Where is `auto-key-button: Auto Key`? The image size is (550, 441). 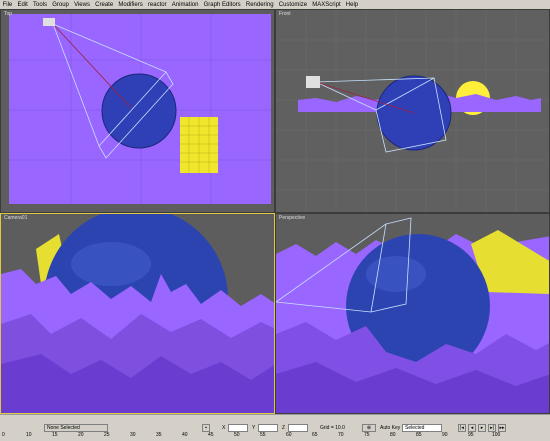
auto-key-button: Auto Key is located at coordinates (390, 428).